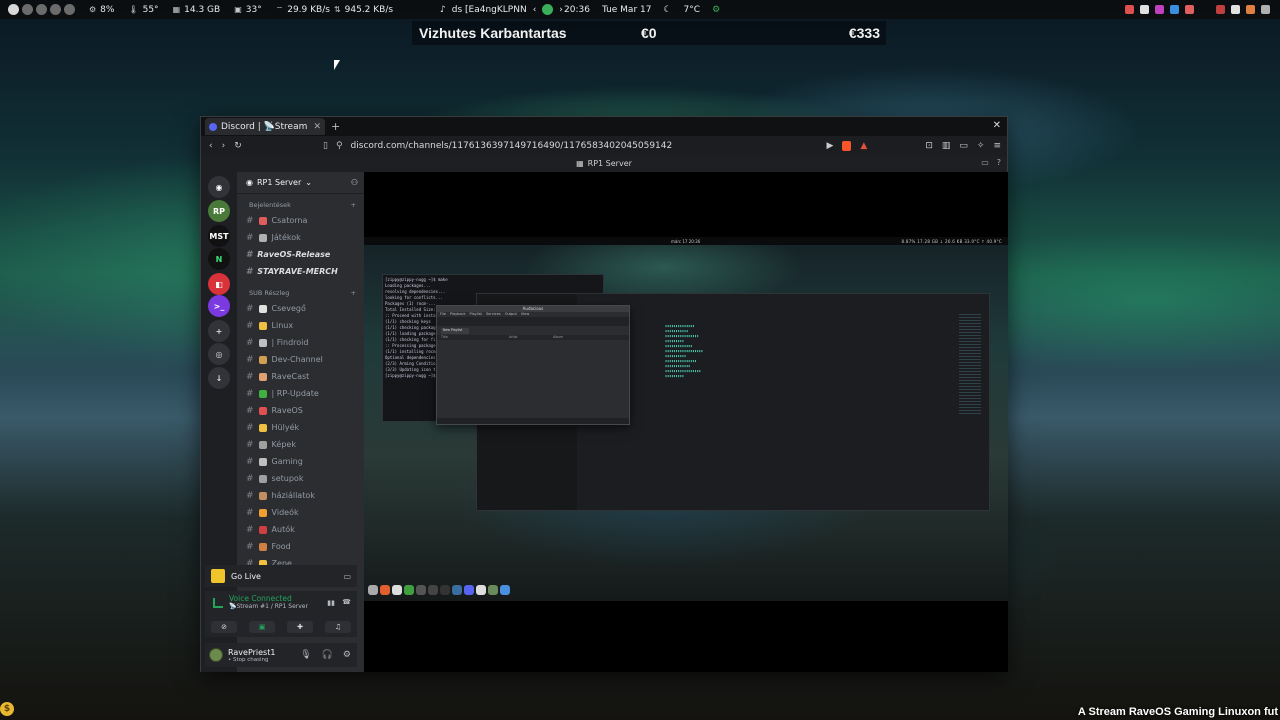  Describe the element at coordinates (219, 306) in the screenshot. I see `server-icon-terminal: >_` at that location.